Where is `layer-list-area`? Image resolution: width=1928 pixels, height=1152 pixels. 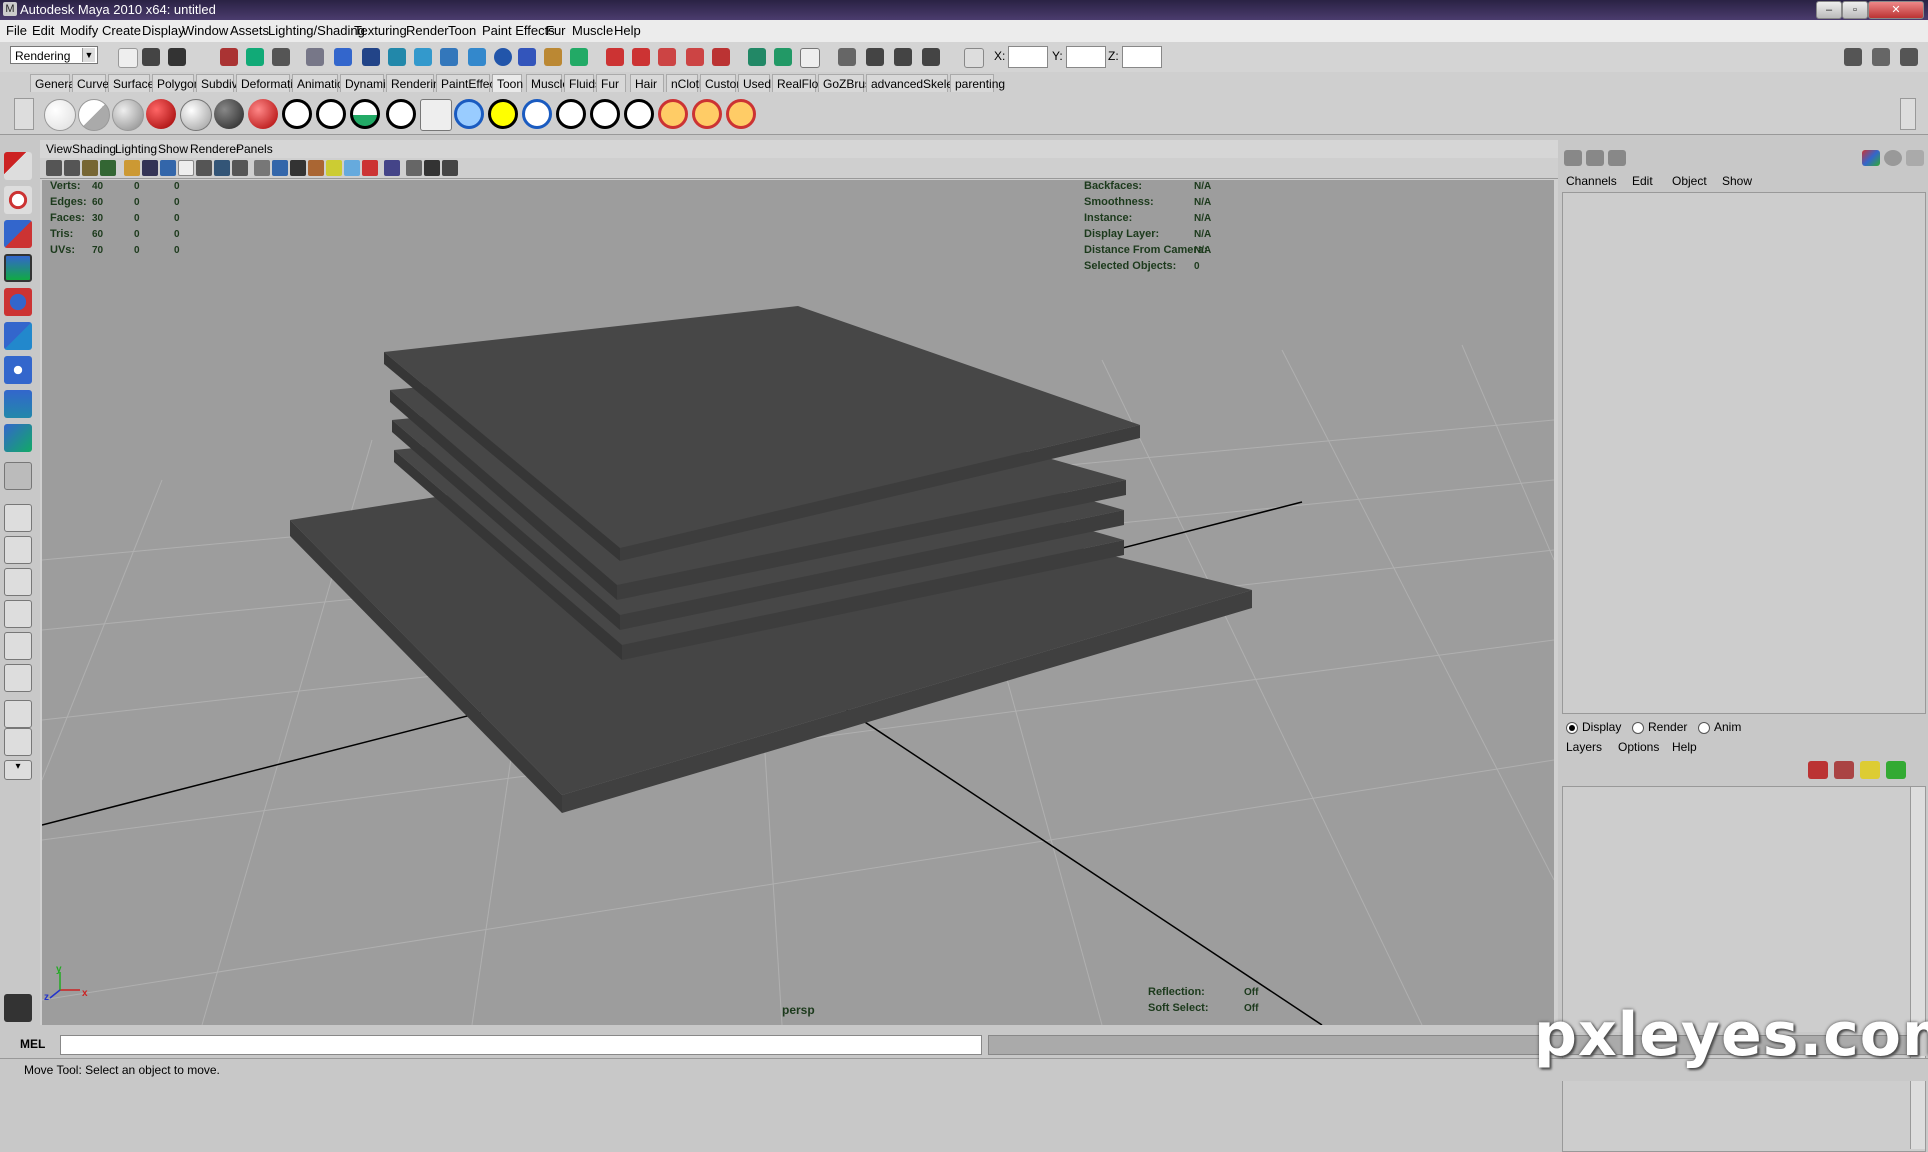 layer-list-area is located at coordinates (1744, 969).